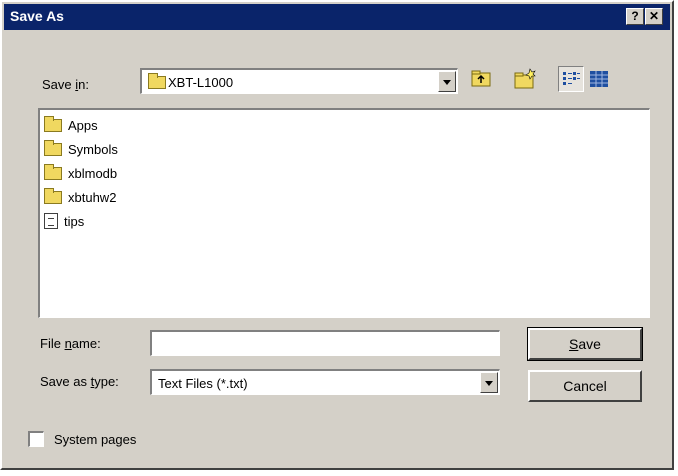 The height and width of the screenshot is (476, 678). What do you see at coordinates (635, 16) in the screenshot?
I see `help-button: ?` at bounding box center [635, 16].